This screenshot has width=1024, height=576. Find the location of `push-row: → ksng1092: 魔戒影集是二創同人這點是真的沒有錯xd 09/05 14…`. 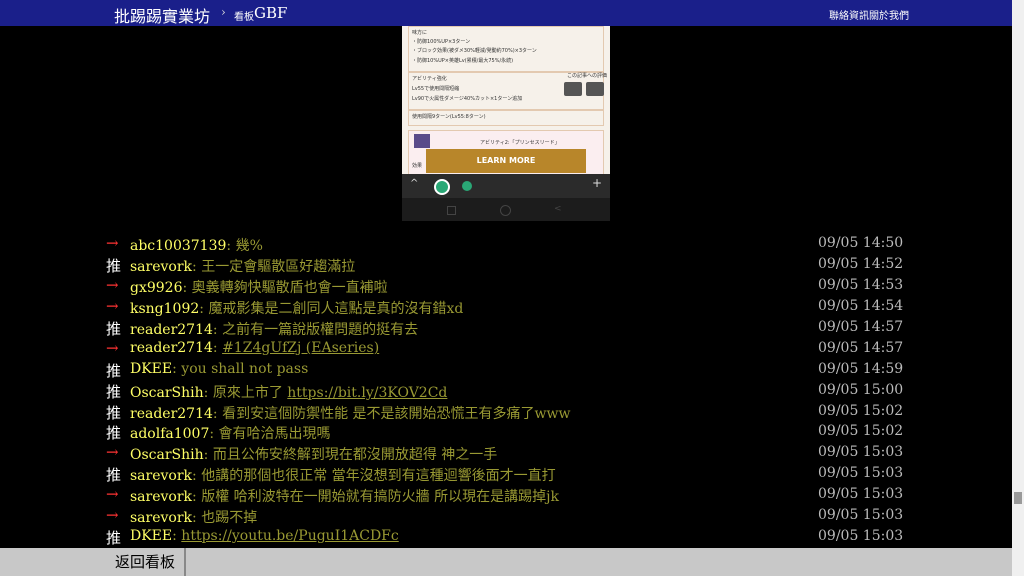

push-row: → ksng1092: 魔戒影集是二創同人這點是真的沒有錯xd 09/05 14… is located at coordinates (506, 307).